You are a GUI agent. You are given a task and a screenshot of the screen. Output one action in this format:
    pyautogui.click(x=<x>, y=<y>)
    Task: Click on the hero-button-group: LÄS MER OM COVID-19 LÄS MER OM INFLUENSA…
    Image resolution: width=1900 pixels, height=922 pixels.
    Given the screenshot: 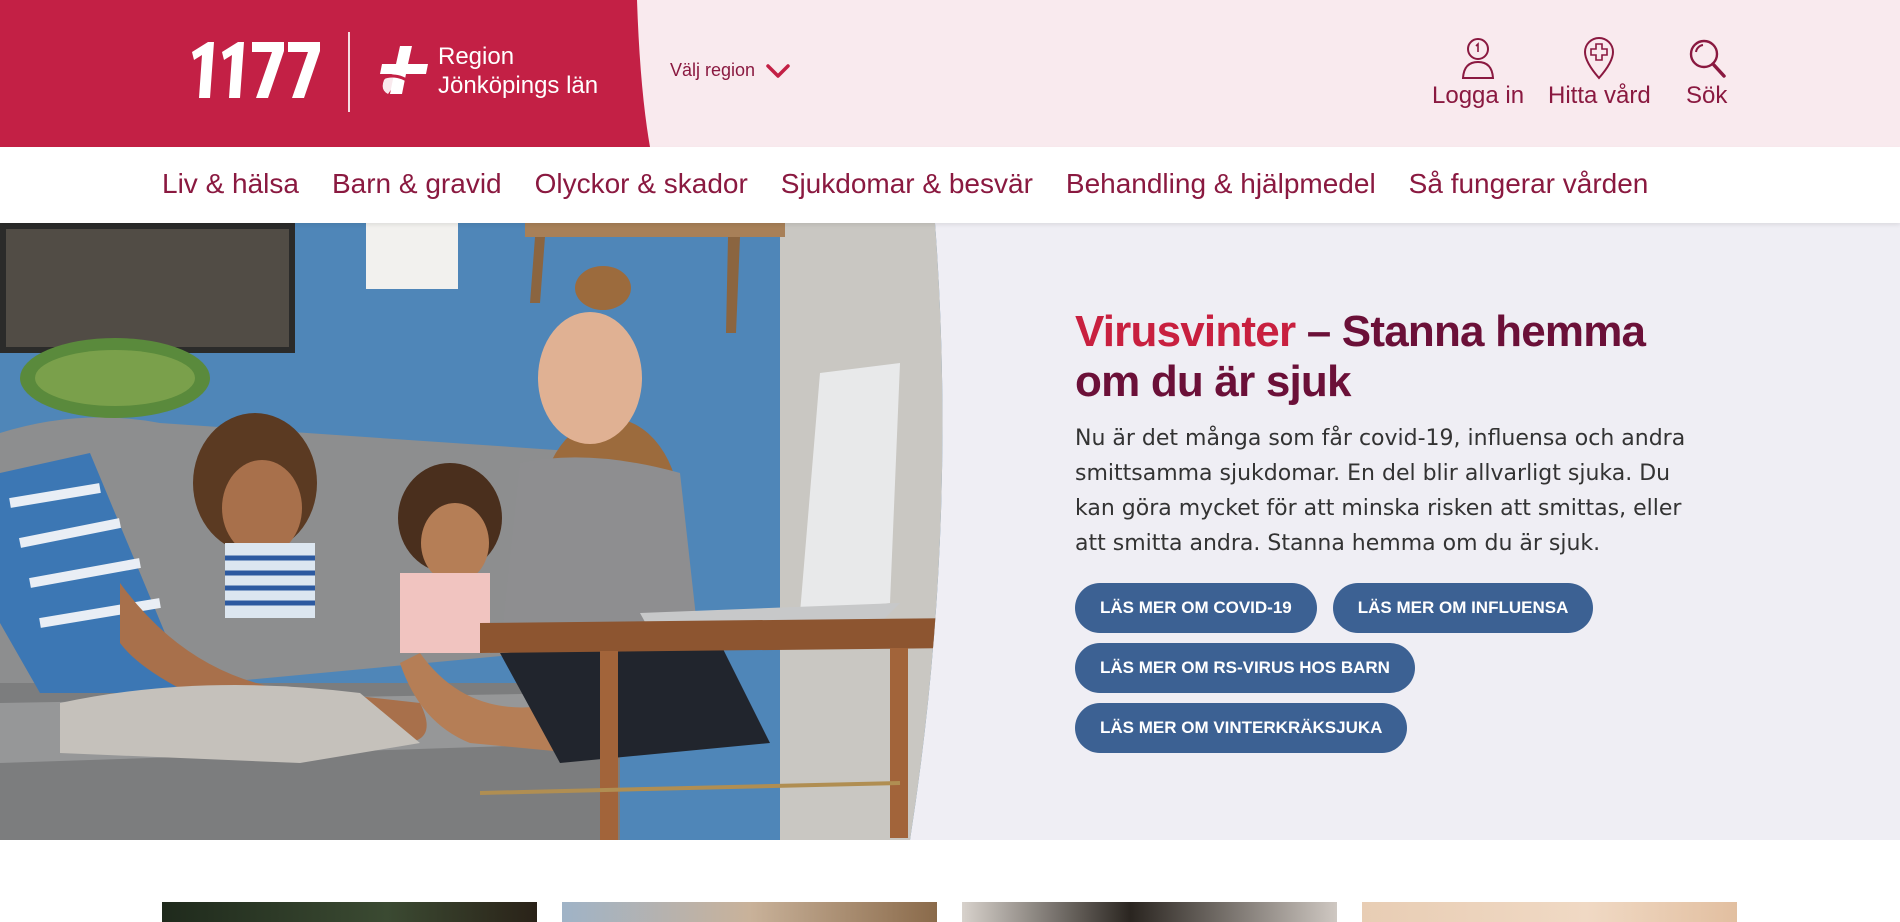 What is the action you would take?
    pyautogui.click(x=1375, y=673)
    